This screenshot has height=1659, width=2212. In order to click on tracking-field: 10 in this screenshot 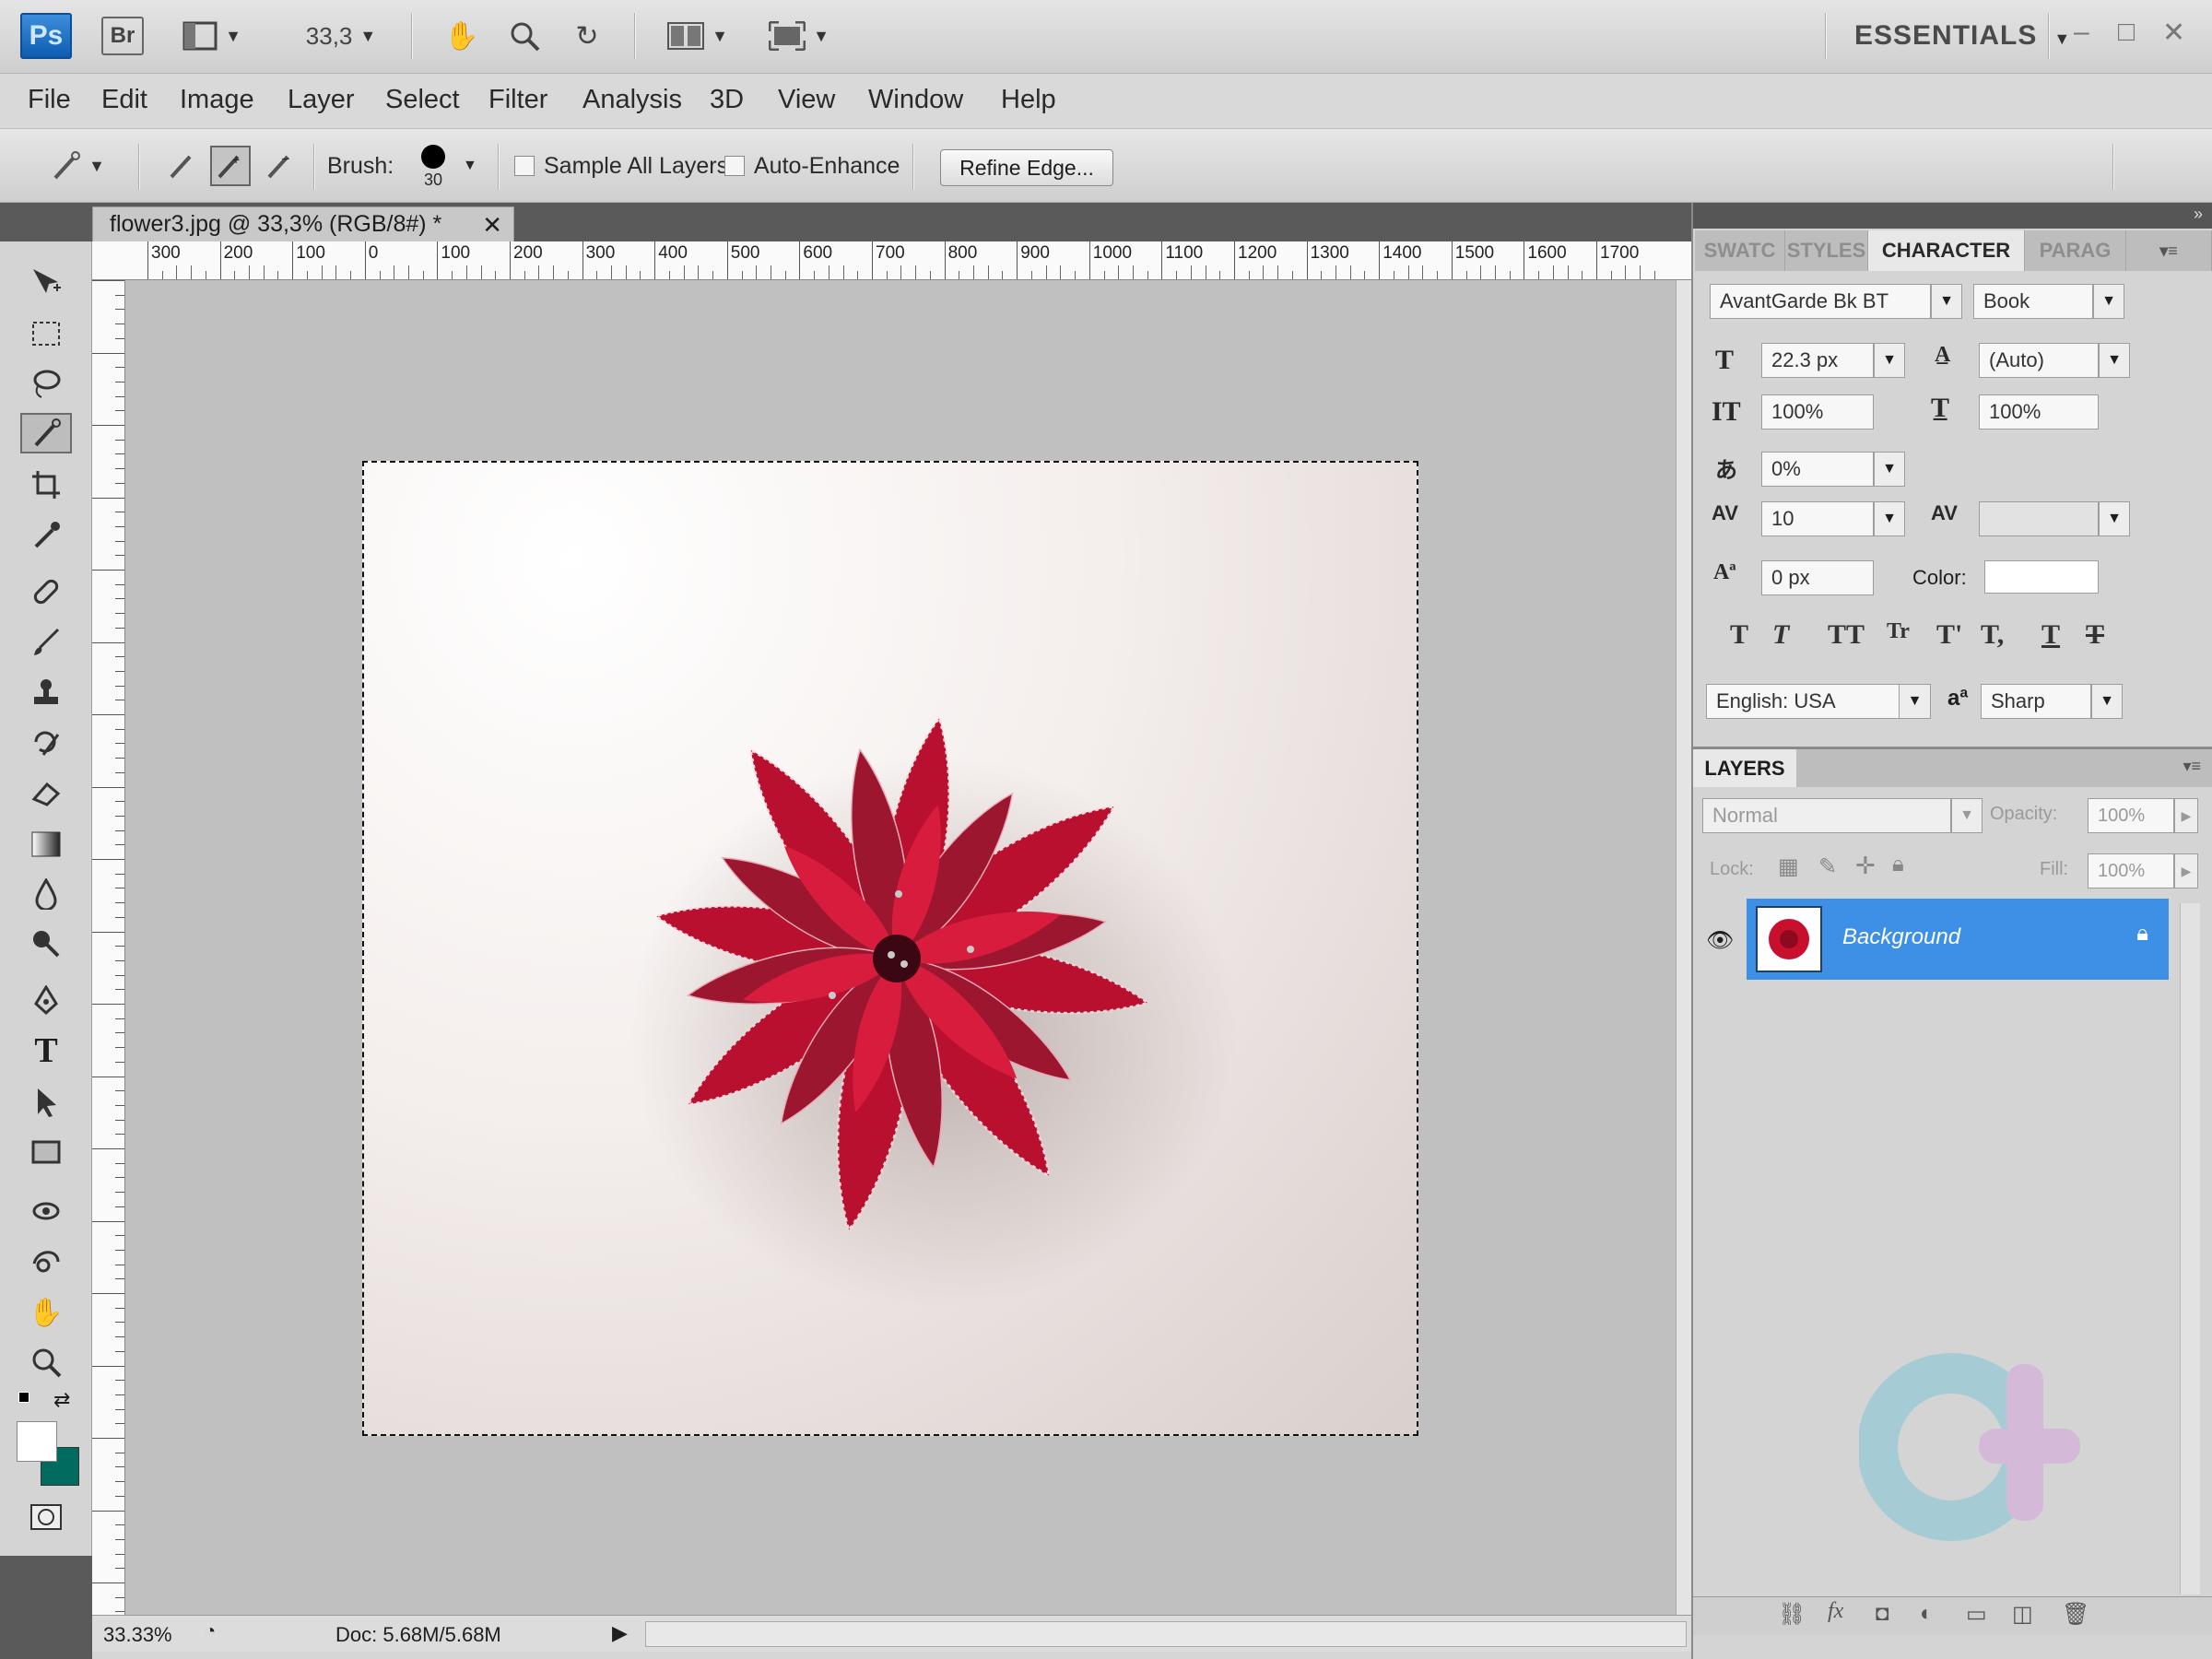, I will do `click(1817, 518)`.